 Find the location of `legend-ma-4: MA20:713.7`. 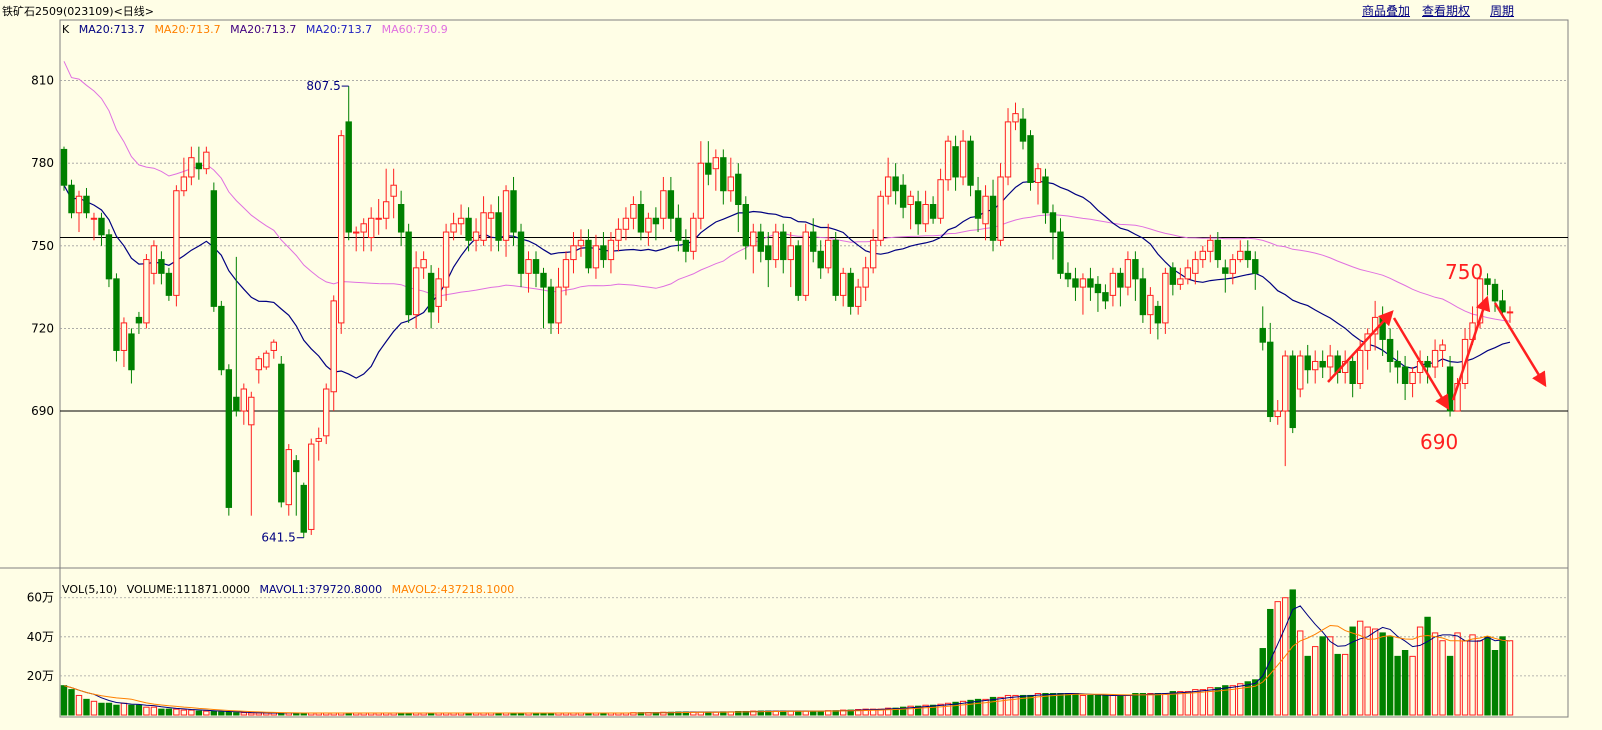

legend-ma-4: MA20:713.7 is located at coordinates (339, 29).